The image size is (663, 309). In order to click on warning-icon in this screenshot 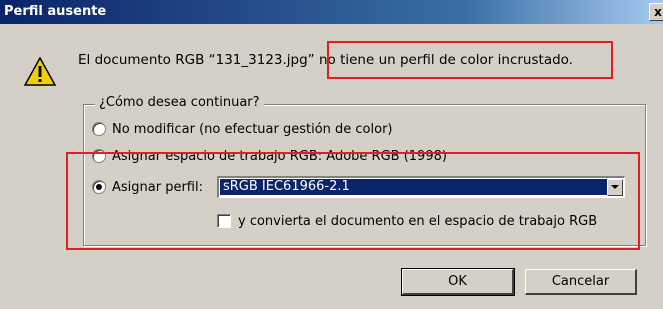, I will do `click(40, 71)`.